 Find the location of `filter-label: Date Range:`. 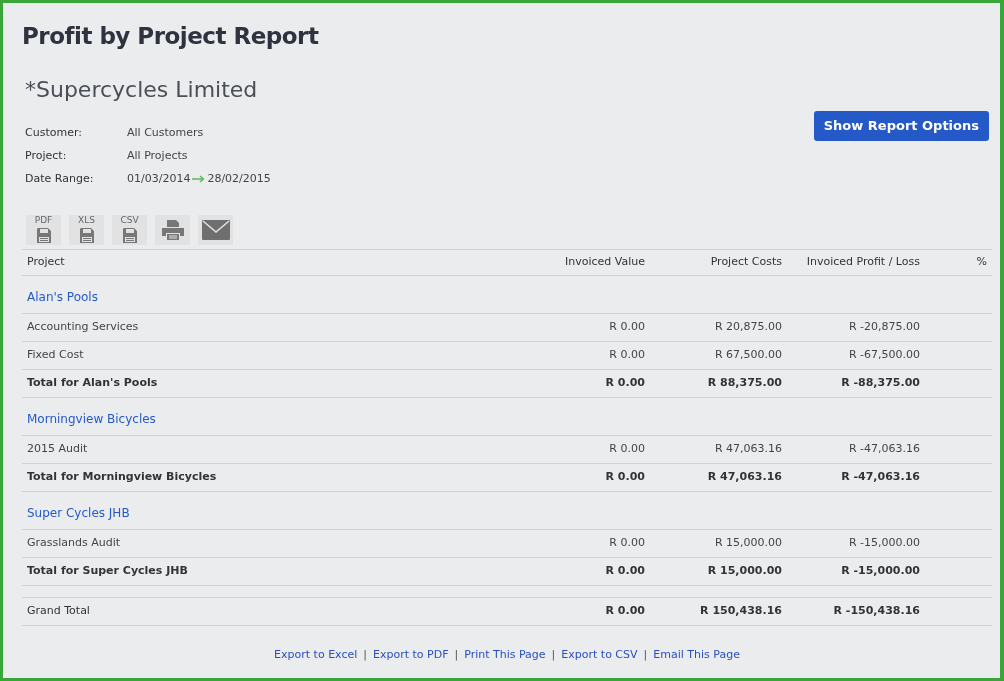

filter-label: Date Range: is located at coordinates (60, 178).